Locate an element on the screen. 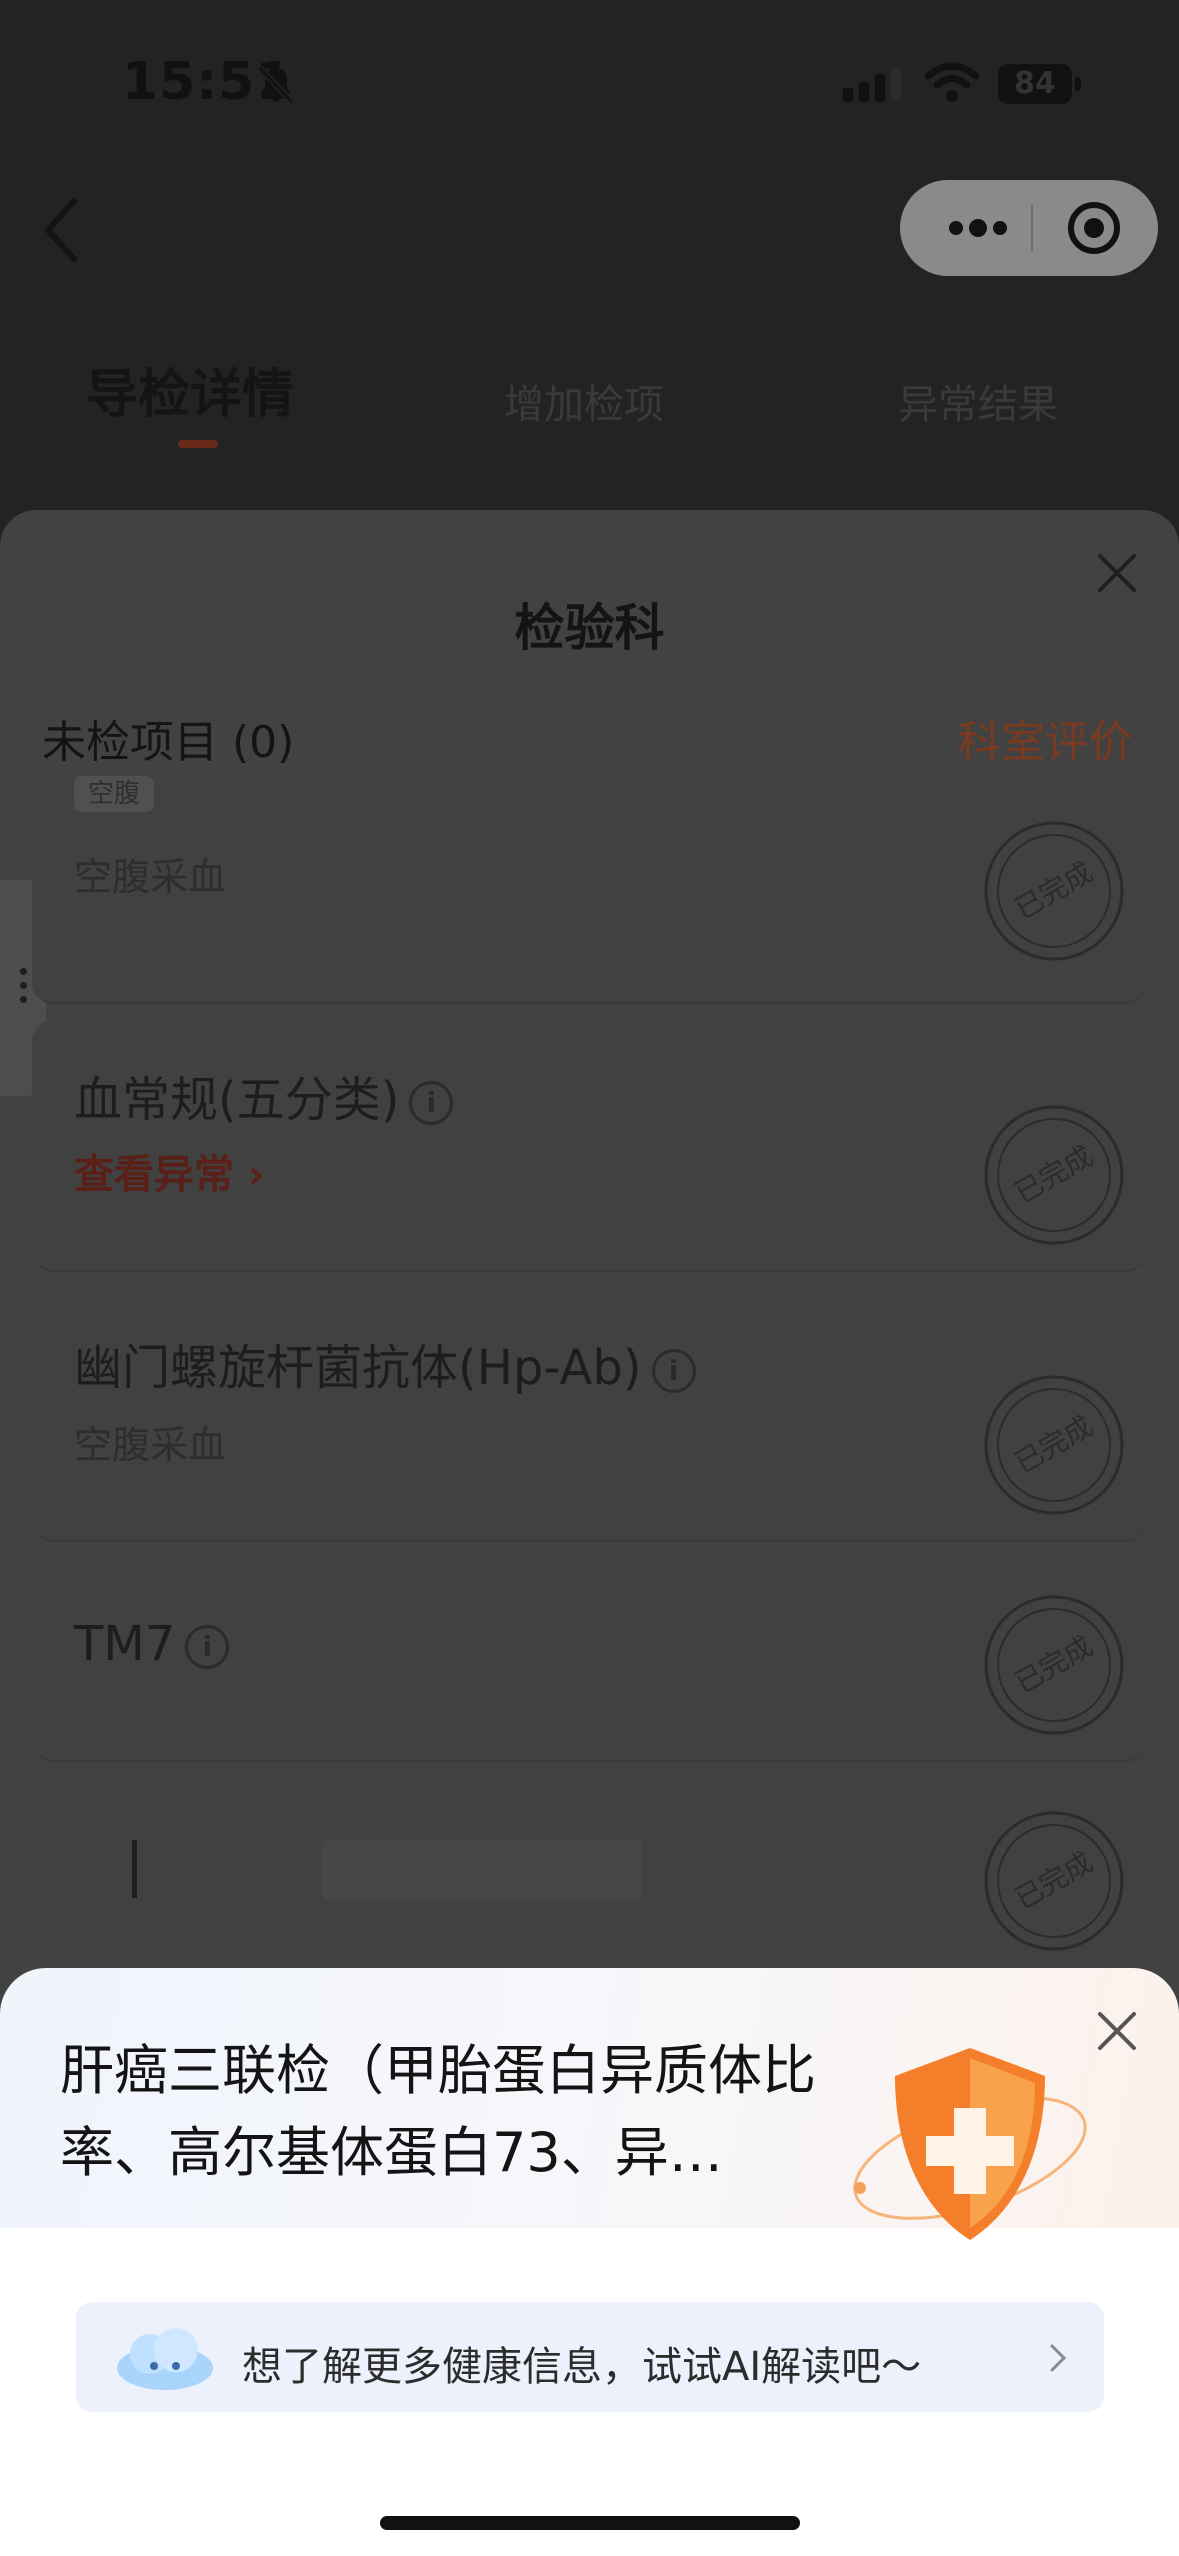 The height and width of the screenshot is (2556, 1179). ai-interpret-banner: 想了解更多健康信息，试试AI解读吧～ is located at coordinates (590, 2357).